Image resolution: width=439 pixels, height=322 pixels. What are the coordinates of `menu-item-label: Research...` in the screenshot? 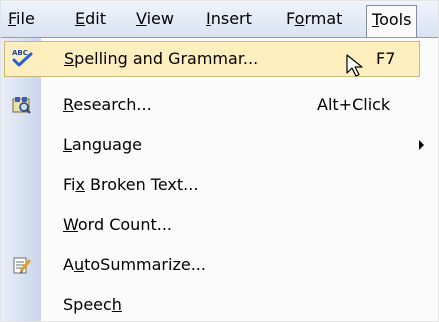 It's located at (107, 104).